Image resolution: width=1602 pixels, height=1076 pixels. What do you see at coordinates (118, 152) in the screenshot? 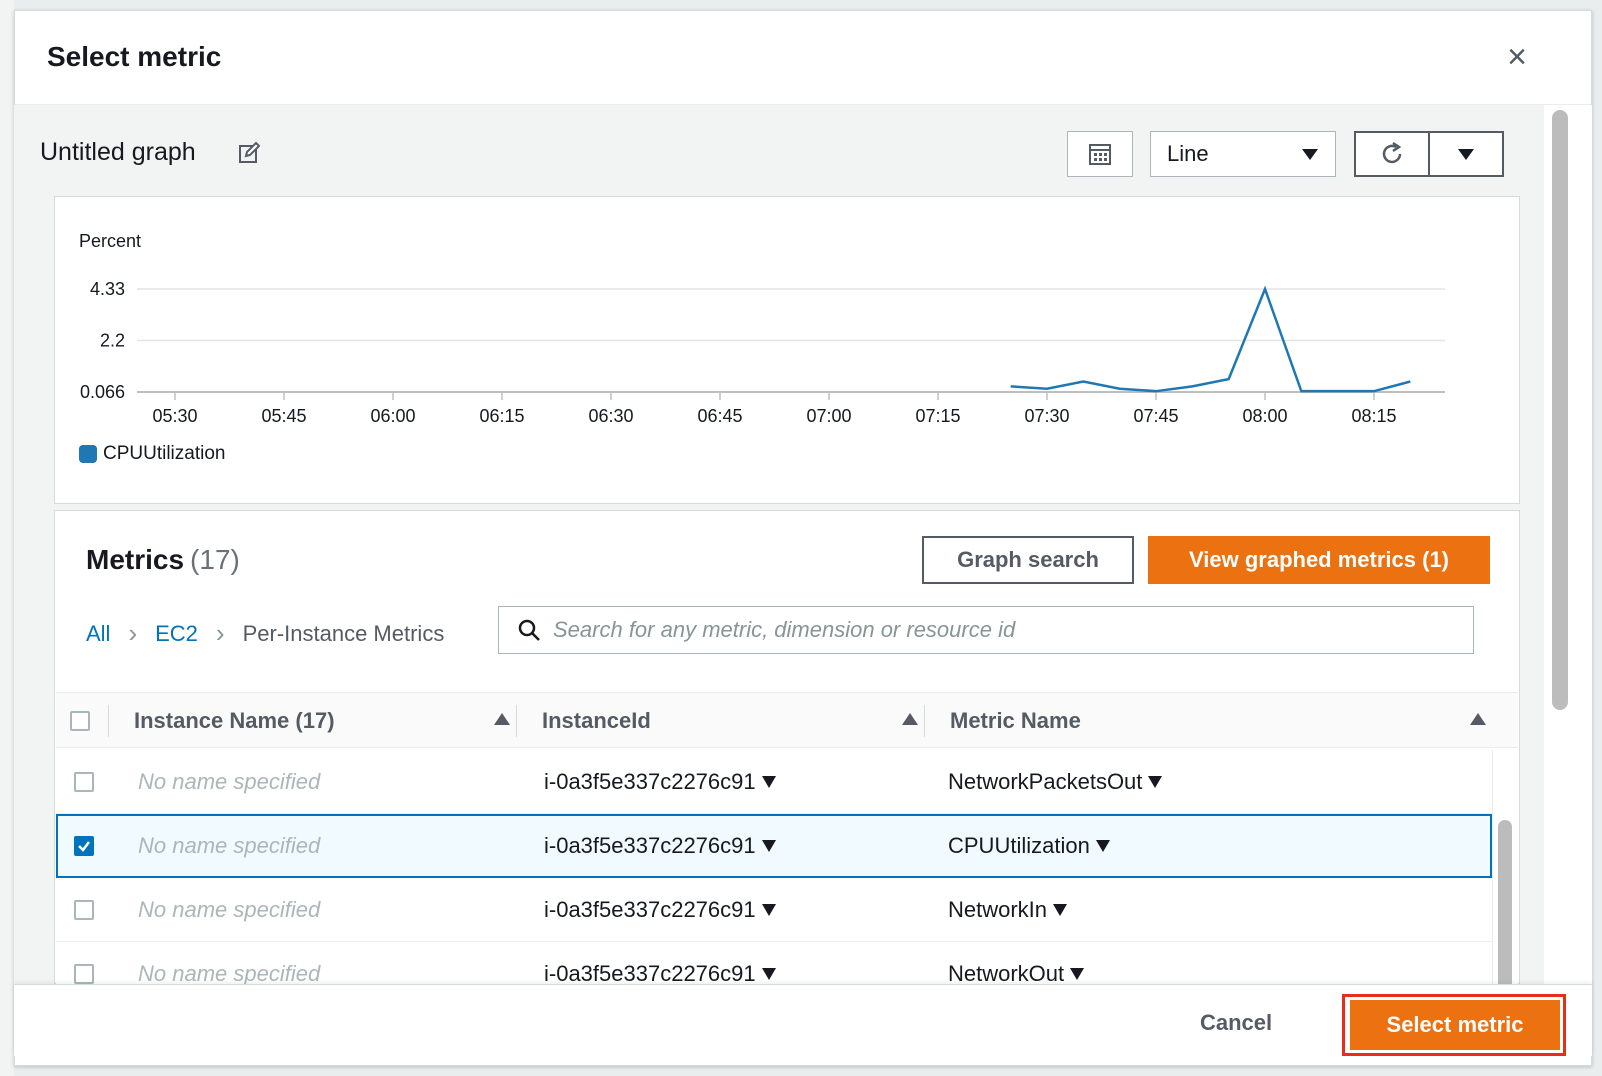
I see `graph-title: Untitled graph` at bounding box center [118, 152].